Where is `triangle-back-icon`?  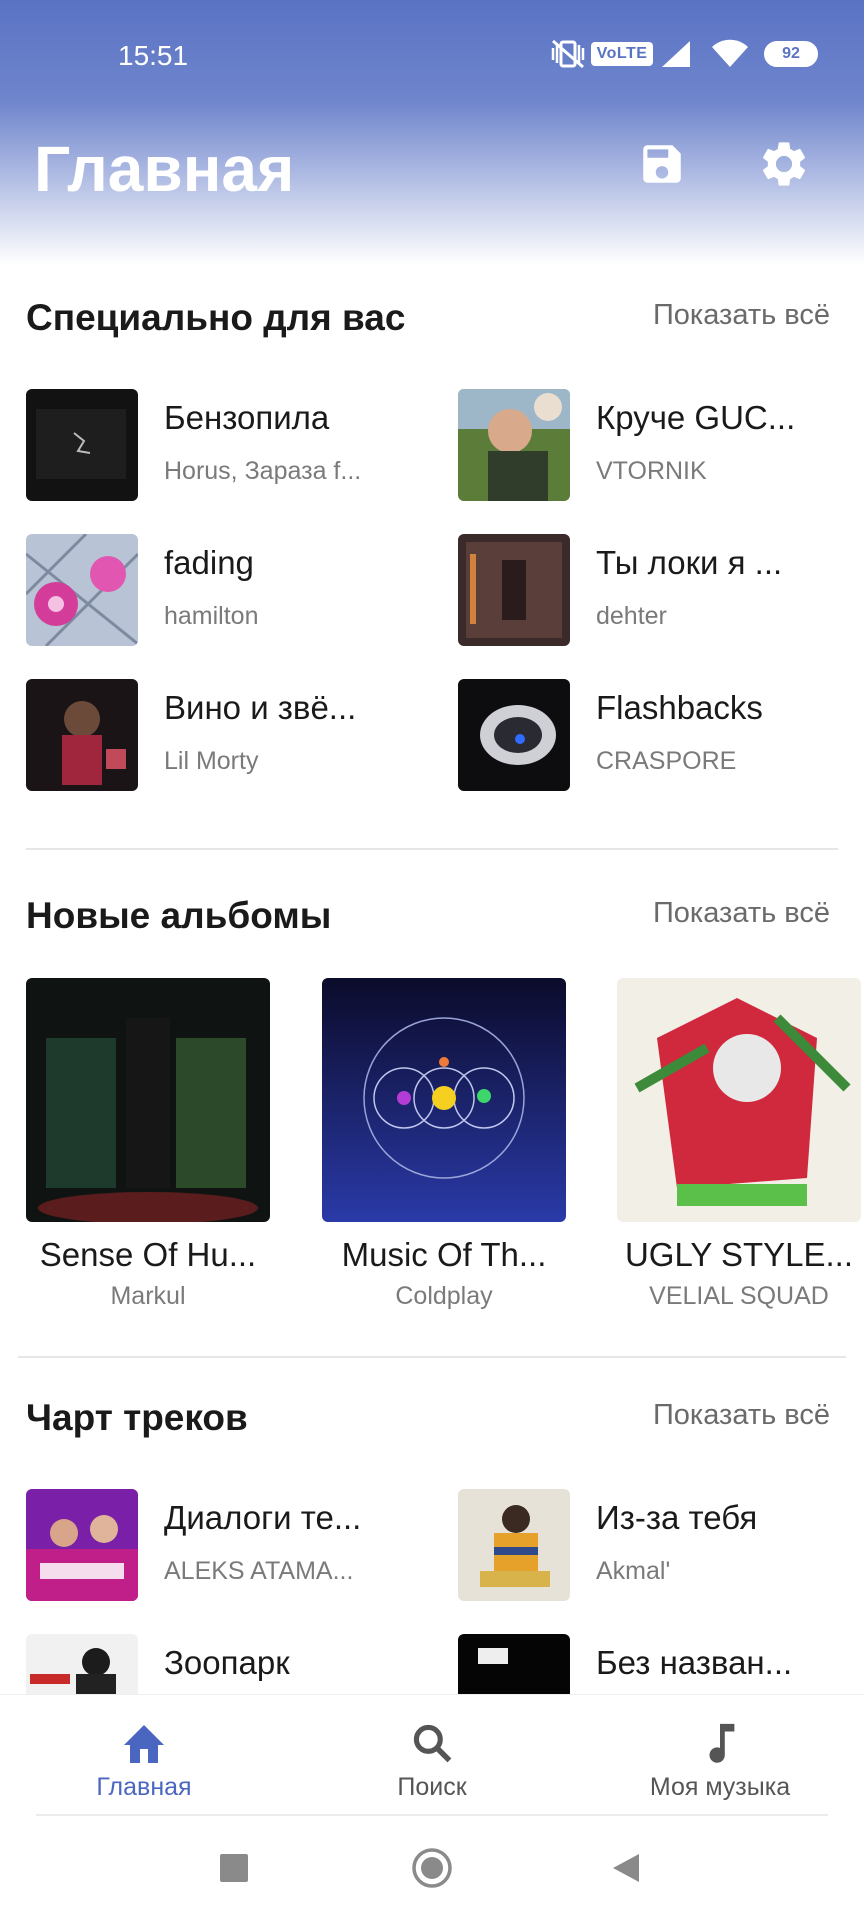 triangle-back-icon is located at coordinates (626, 1868).